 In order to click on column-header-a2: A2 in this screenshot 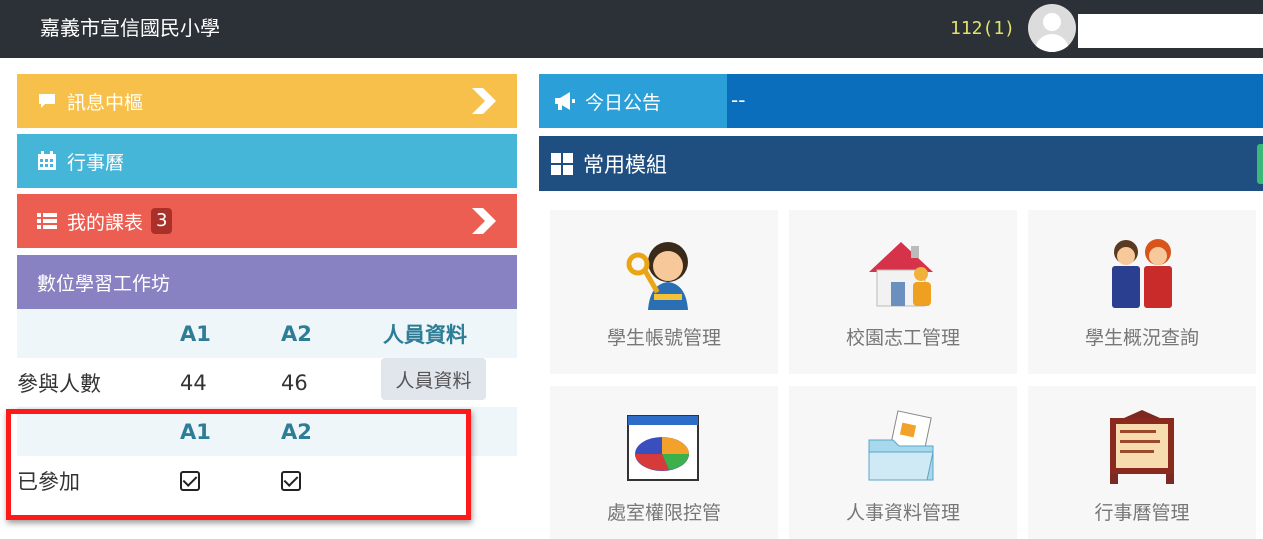, I will do `click(296, 333)`.